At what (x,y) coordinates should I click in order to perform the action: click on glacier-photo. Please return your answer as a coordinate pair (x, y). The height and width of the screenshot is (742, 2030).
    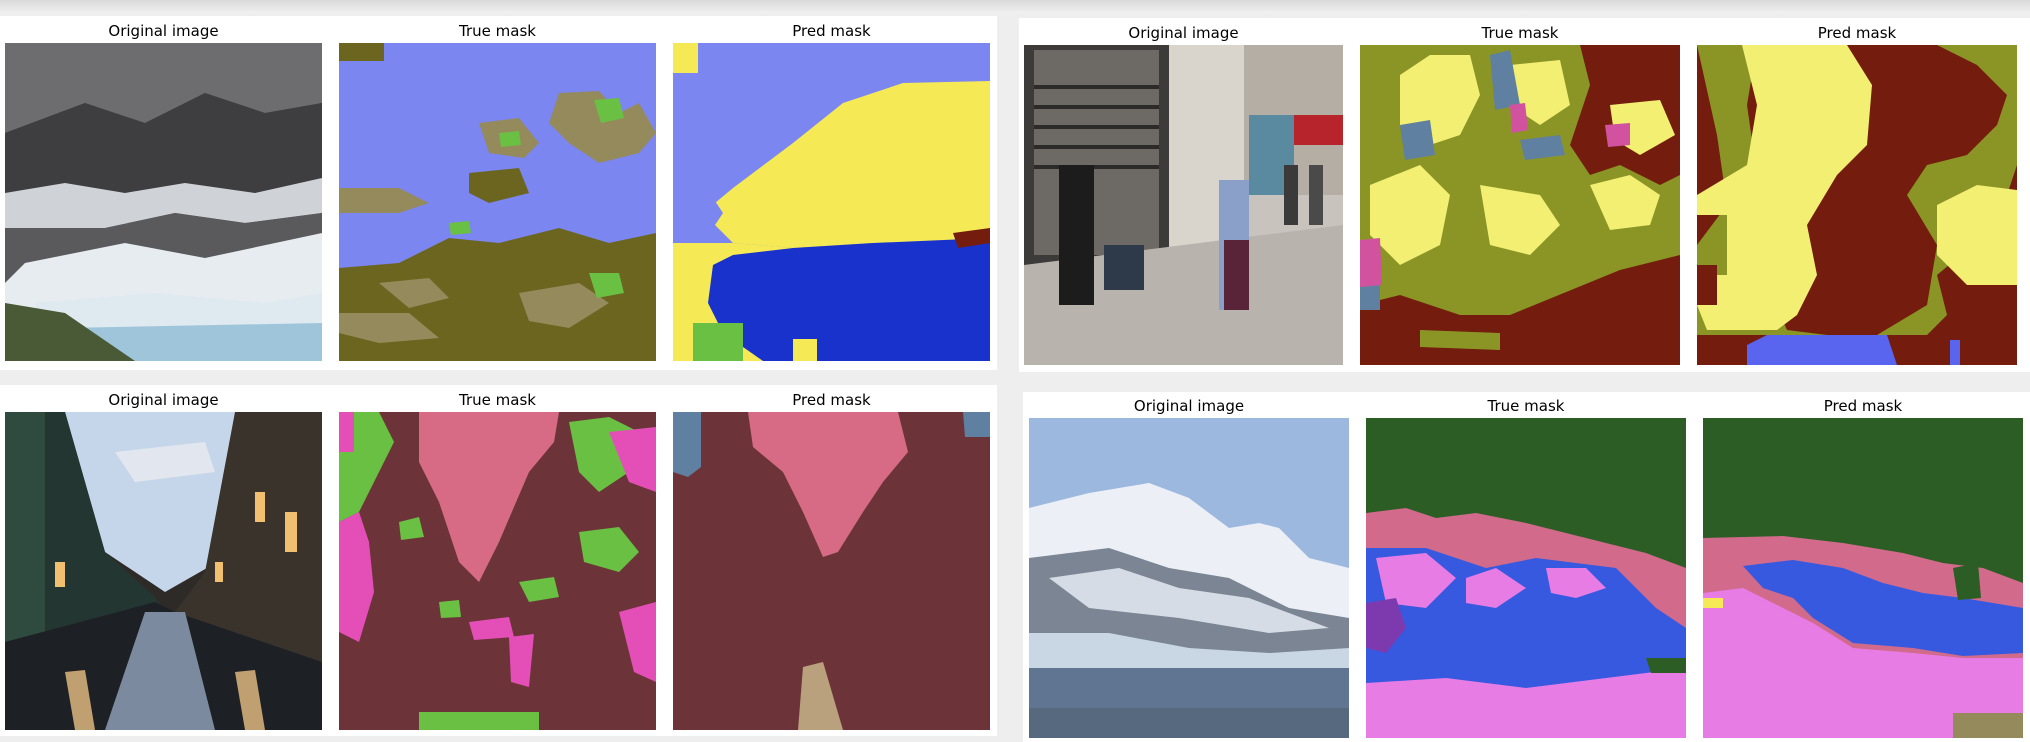
    Looking at the image, I should click on (1189, 578).